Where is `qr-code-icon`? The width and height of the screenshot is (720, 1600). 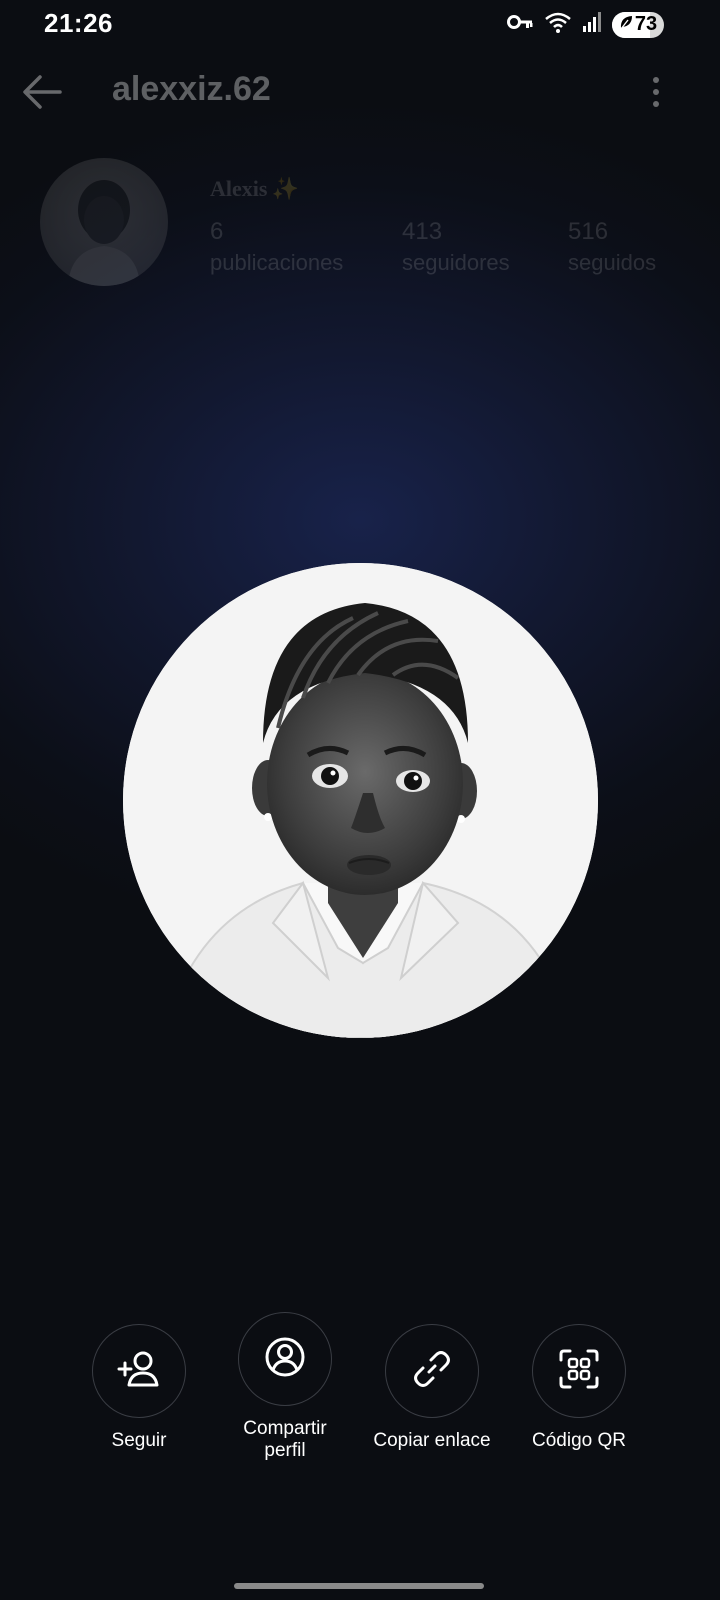 qr-code-icon is located at coordinates (579, 1371).